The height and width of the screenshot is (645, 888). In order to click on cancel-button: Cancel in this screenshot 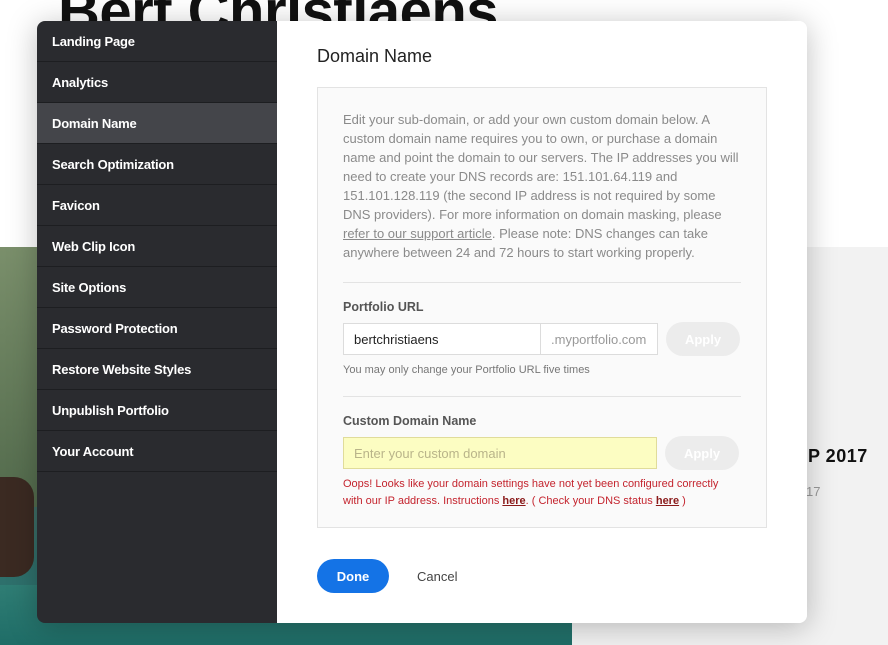, I will do `click(437, 576)`.